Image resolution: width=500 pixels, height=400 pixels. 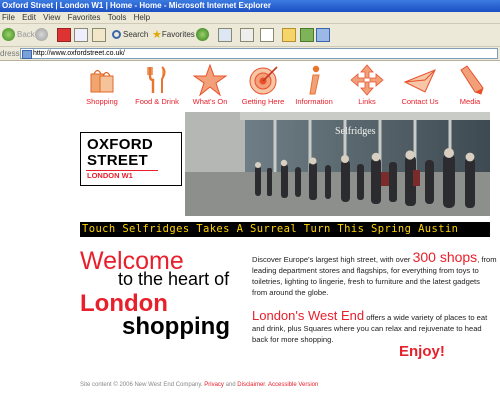 What do you see at coordinates (472, 80) in the screenshot?
I see `pencil-icon` at bounding box center [472, 80].